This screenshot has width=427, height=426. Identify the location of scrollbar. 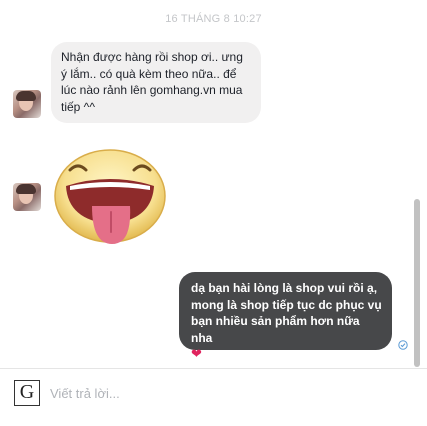
(417, 283).